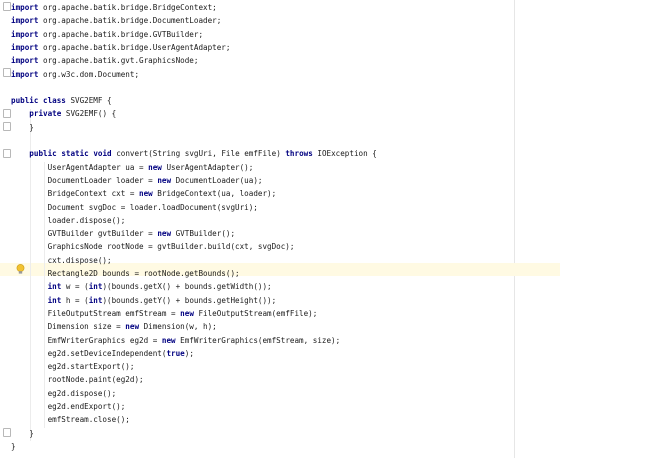 This screenshot has height=458, width=672. Describe the element at coordinates (130, 21) in the screenshot. I see `code-token: org.apache.batik.bridge.DocumentLoader;` at that location.